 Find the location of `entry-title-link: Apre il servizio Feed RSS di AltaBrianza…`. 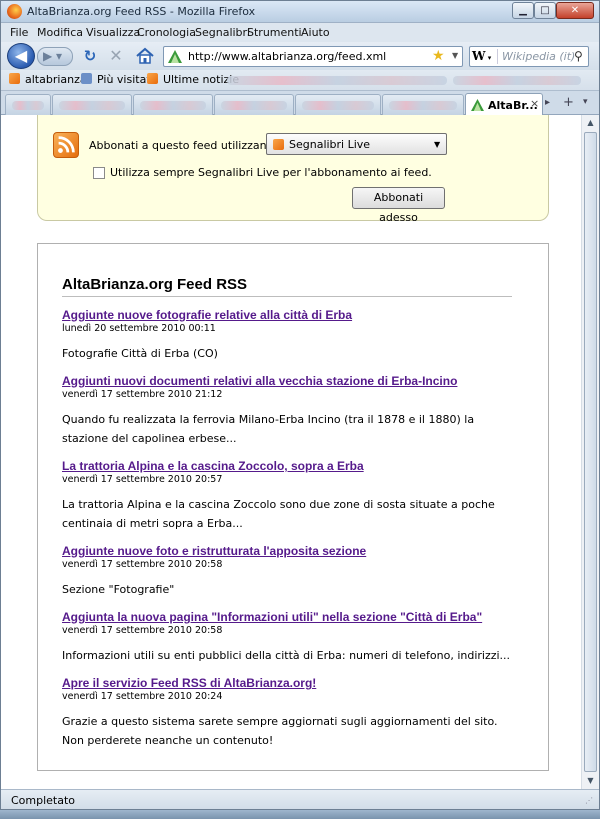

entry-title-link: Apre il servizio Feed RSS di AltaBrianza… is located at coordinates (287, 683).